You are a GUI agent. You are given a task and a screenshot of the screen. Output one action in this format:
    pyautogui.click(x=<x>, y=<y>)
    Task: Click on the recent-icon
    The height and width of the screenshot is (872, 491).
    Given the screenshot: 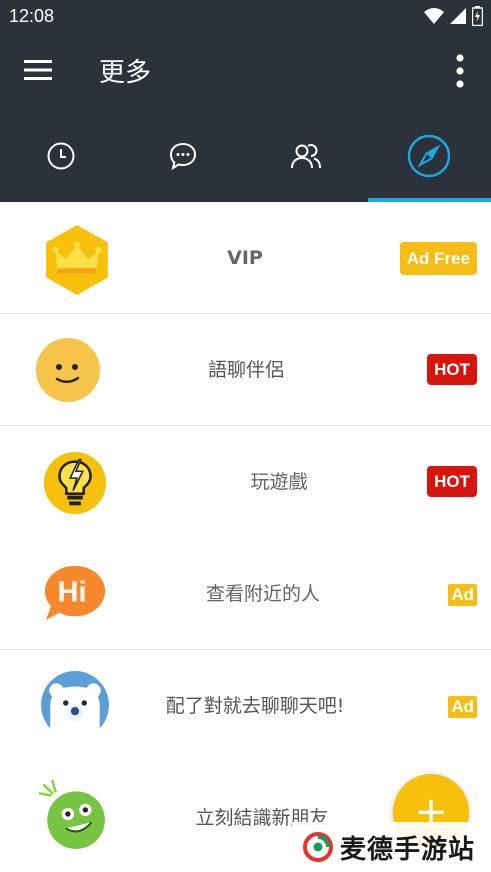 What is the action you would take?
    pyautogui.click(x=61, y=156)
    